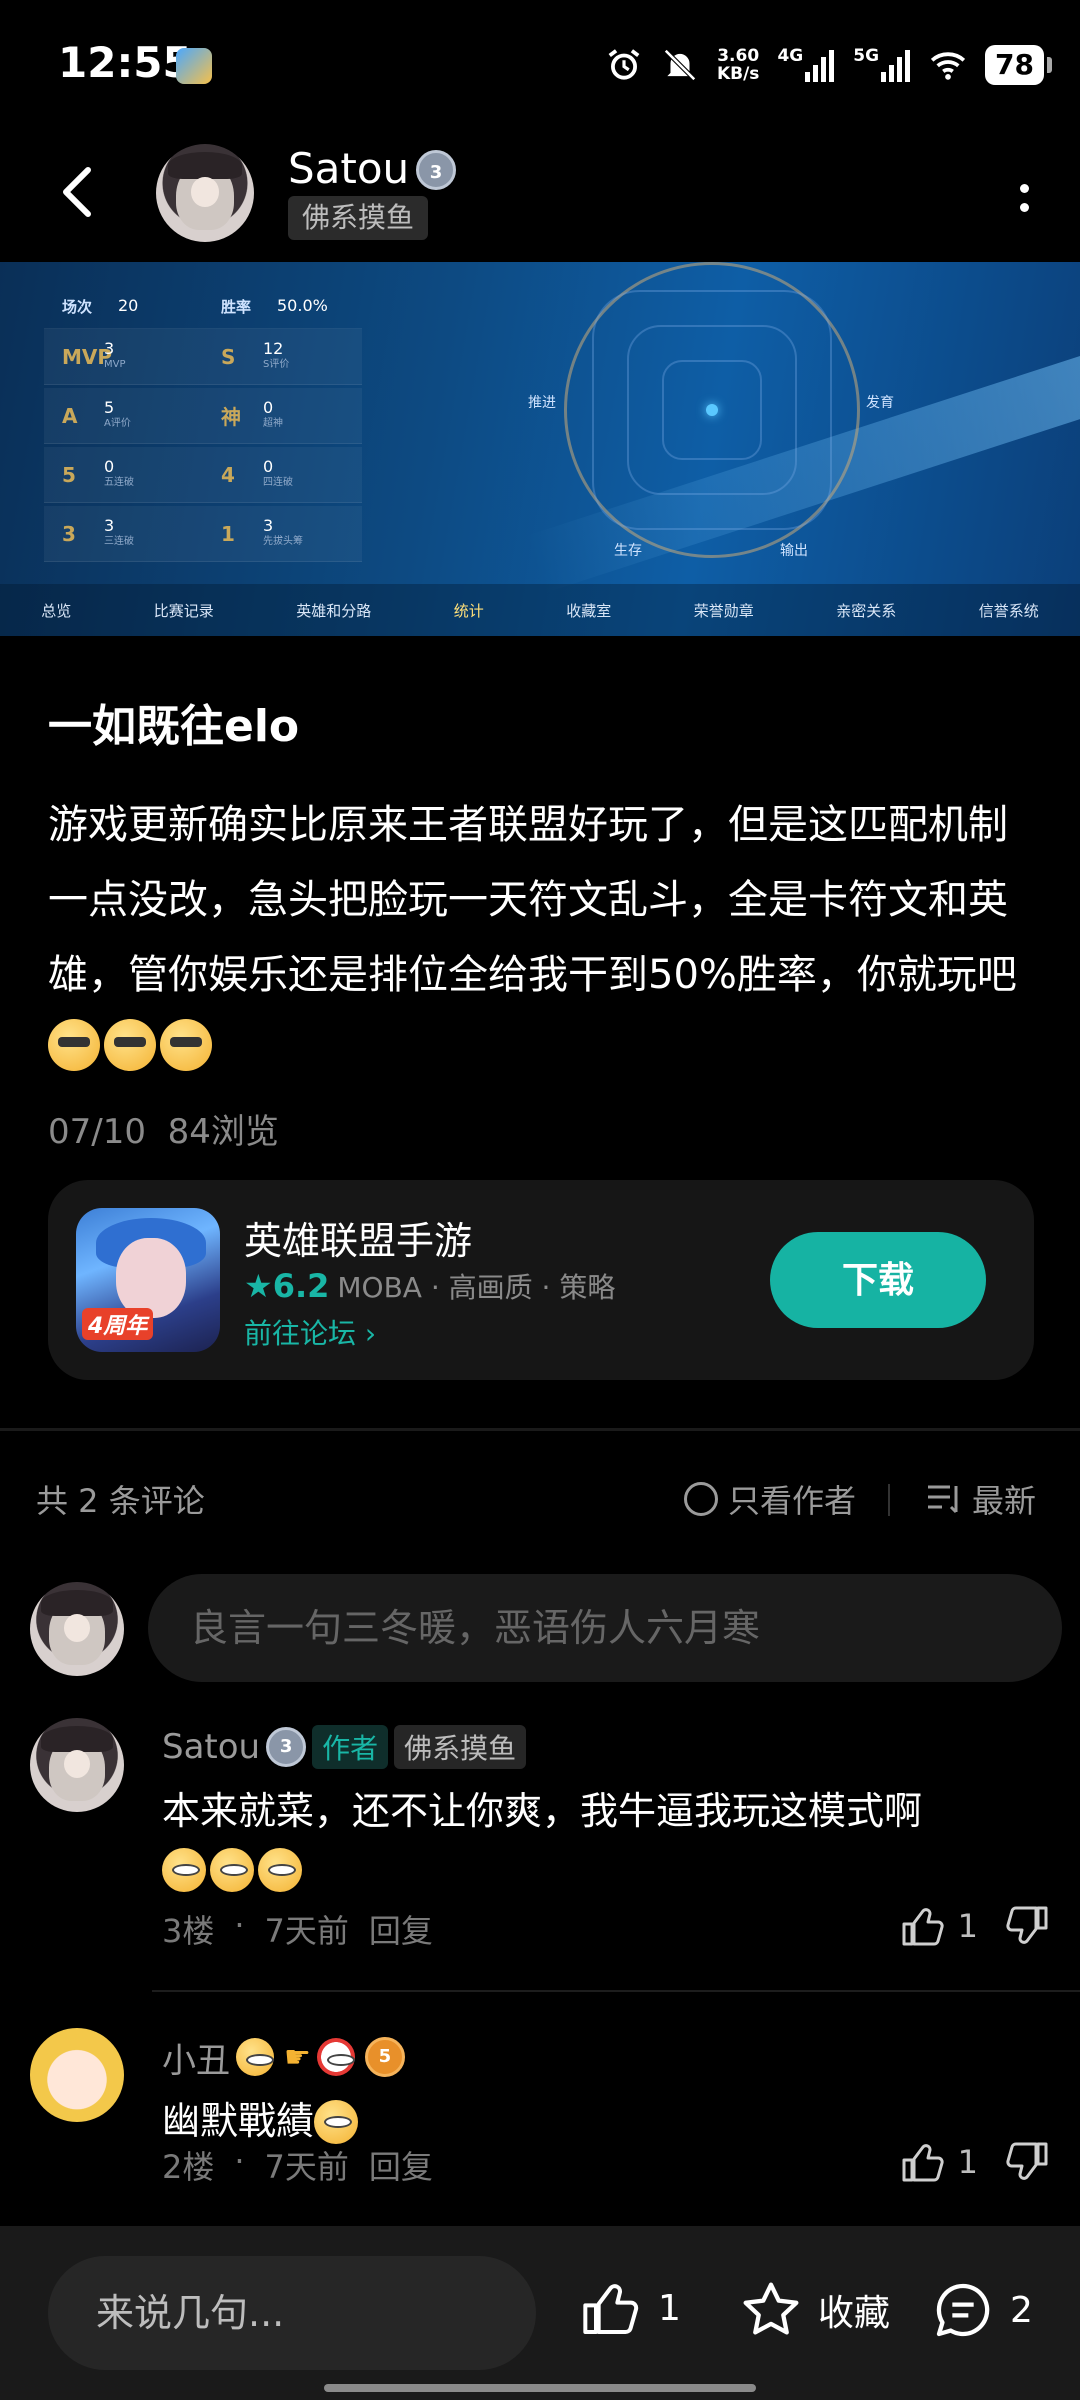 This screenshot has width=1080, height=2400. I want to click on comment-input-row, so click(546, 1628).